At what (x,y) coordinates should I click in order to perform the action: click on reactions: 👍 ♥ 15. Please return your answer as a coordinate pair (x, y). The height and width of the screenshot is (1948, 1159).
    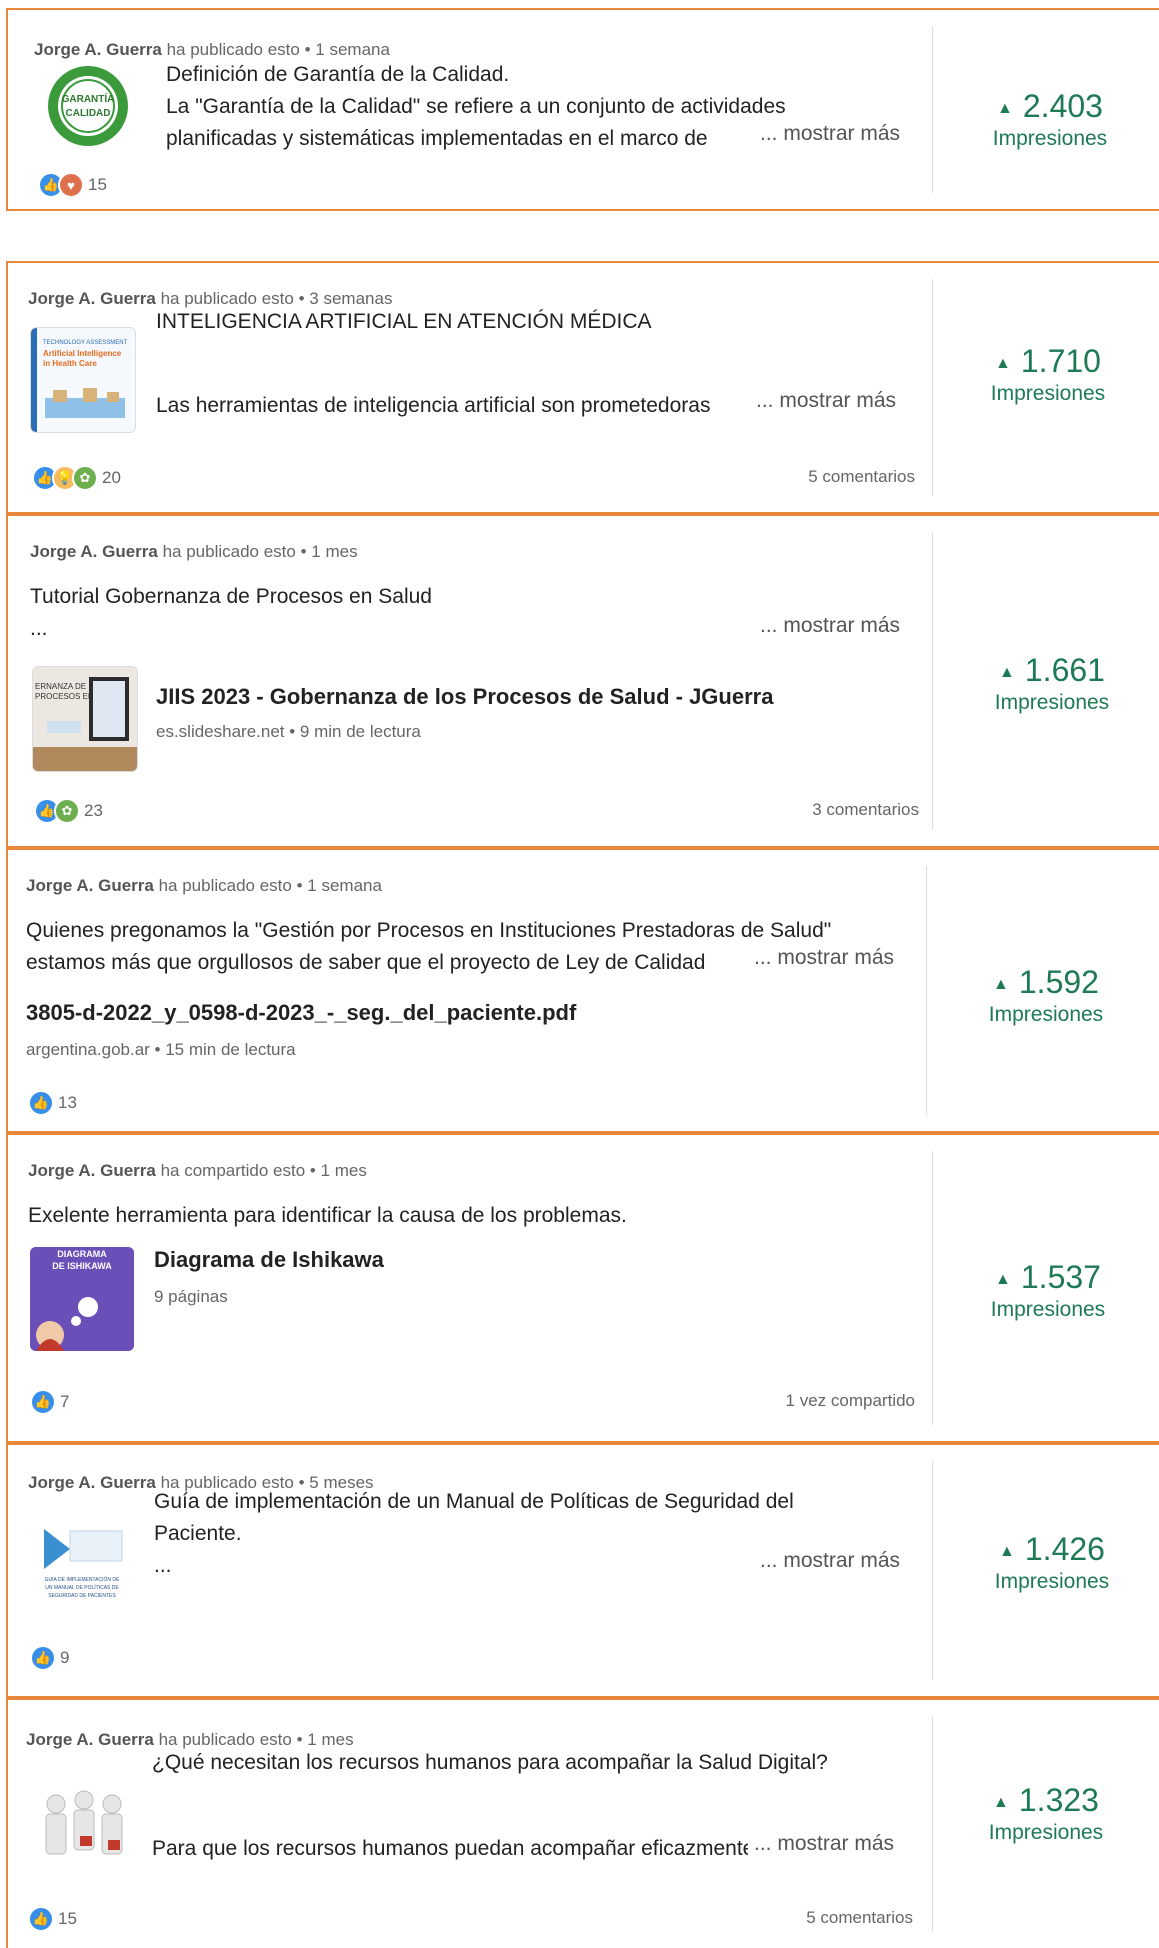
    Looking at the image, I should click on (72, 185).